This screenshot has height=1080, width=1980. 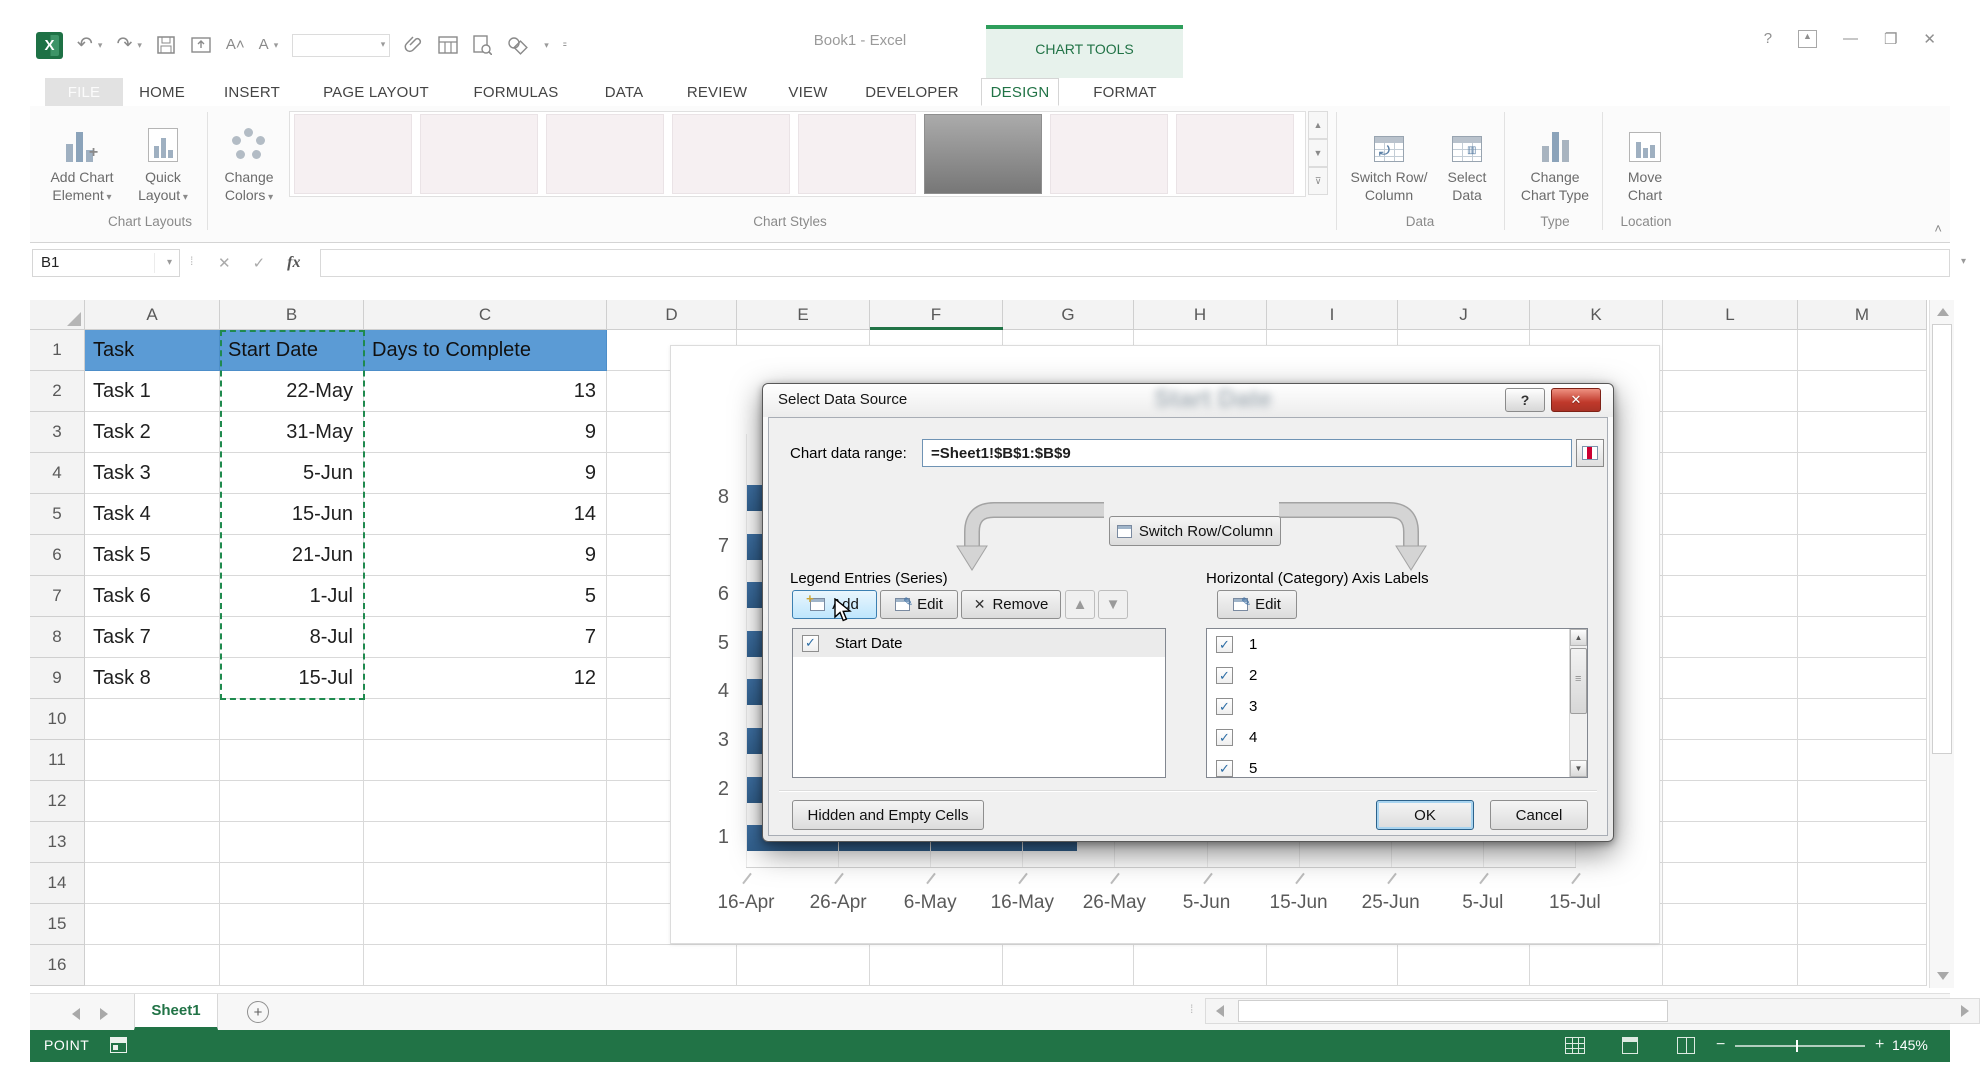 What do you see at coordinates (1247, 453) in the screenshot?
I see `chart-data-range-input` at bounding box center [1247, 453].